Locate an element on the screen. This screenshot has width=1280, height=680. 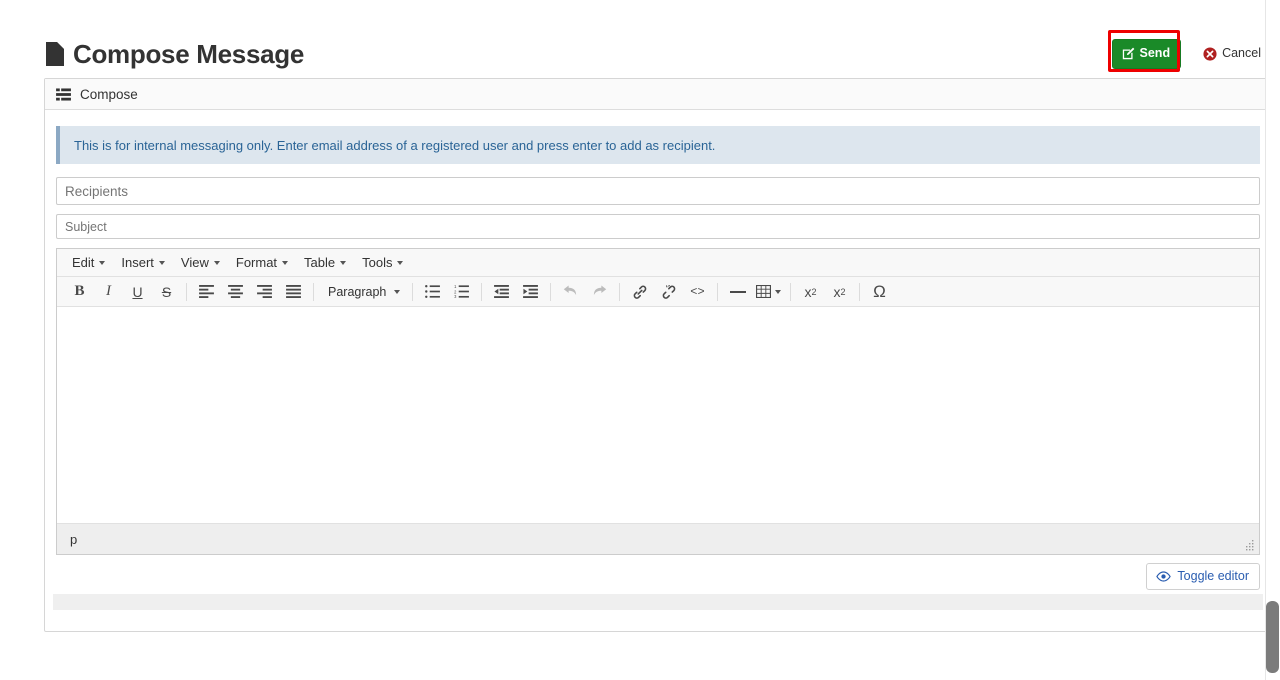
bold-icon: B is located at coordinates (79, 292).